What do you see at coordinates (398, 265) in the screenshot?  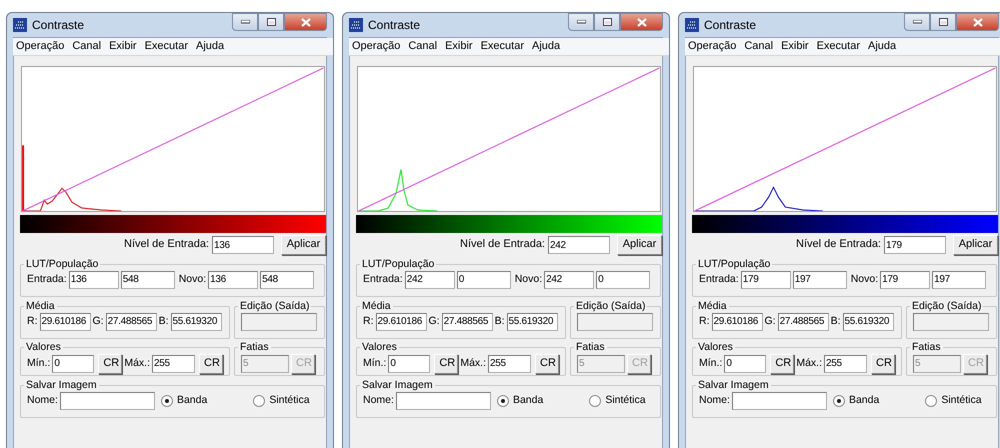 I see `group-title: LUT/População` at bounding box center [398, 265].